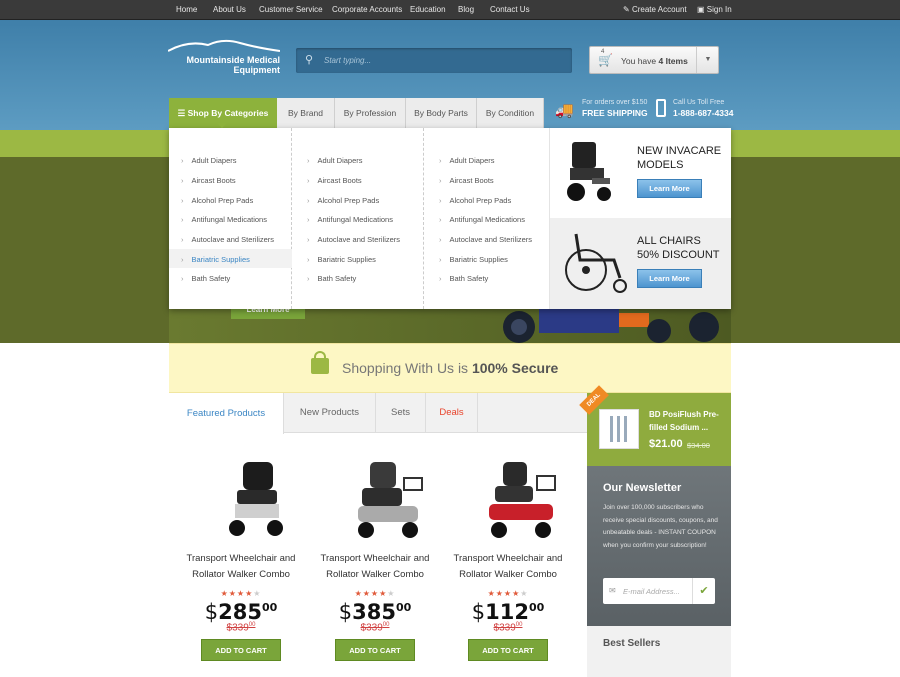  What do you see at coordinates (589, 171) in the screenshot?
I see `power-wheelchair-image` at bounding box center [589, 171].